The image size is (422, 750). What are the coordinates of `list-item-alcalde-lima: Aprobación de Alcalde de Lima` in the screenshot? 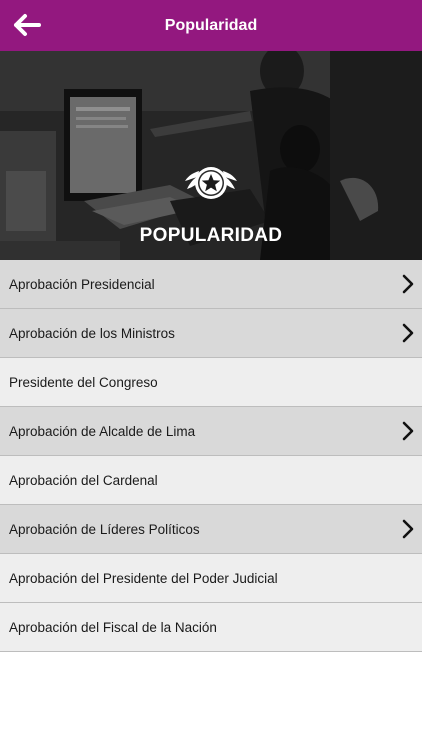 It's located at (211, 431).